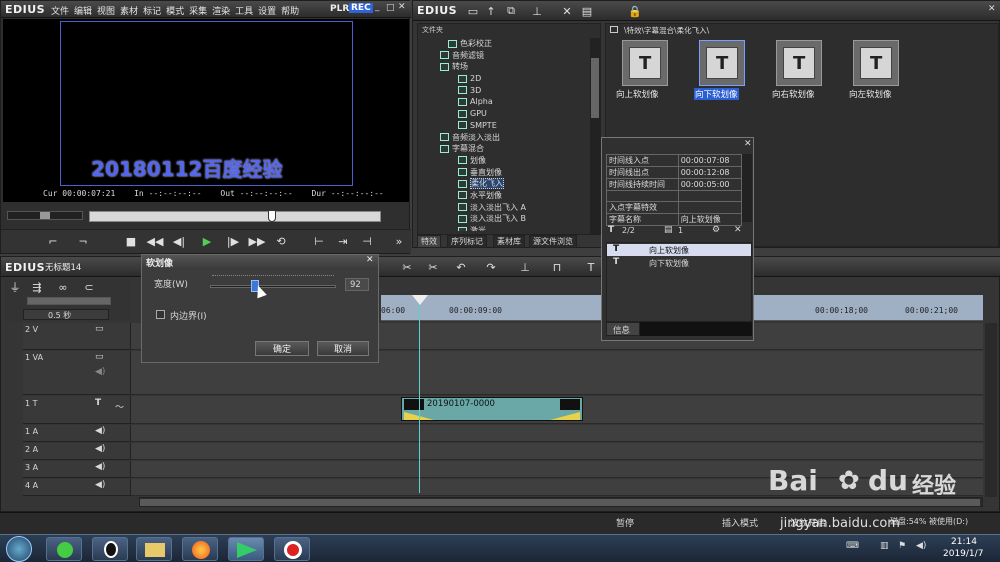  I want to click on taskbar-app-explorer, so click(154, 549).